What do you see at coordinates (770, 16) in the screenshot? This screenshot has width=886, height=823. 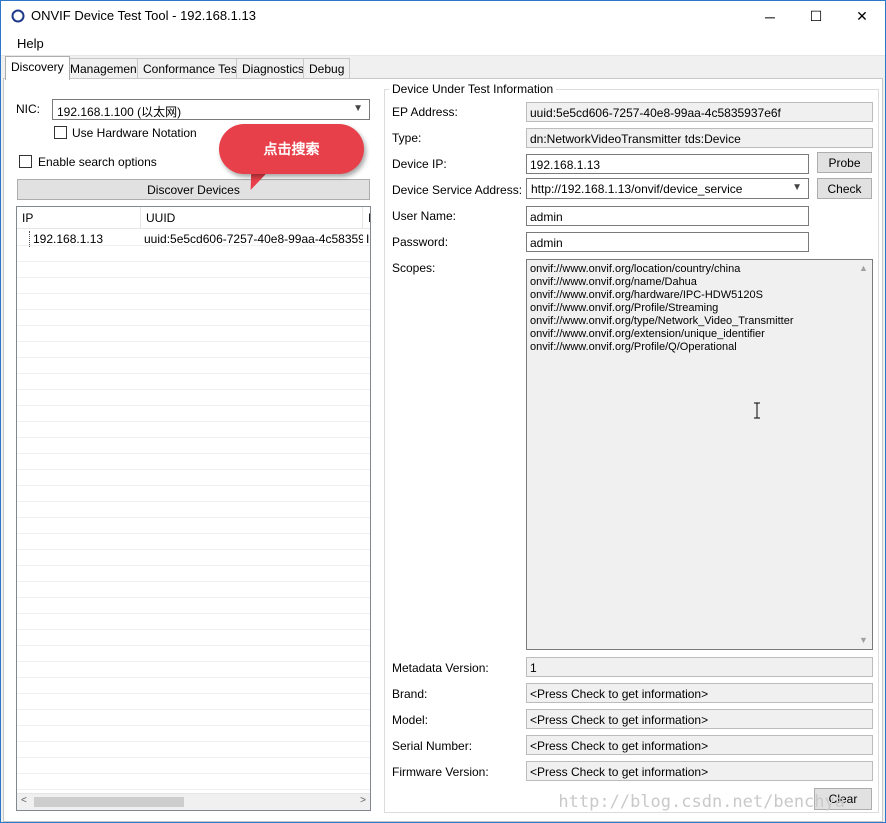 I see `minimize-button: ─` at bounding box center [770, 16].